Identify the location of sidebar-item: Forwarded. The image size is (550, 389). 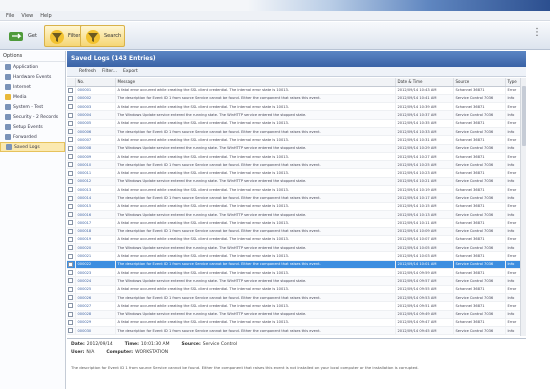
(32, 137).